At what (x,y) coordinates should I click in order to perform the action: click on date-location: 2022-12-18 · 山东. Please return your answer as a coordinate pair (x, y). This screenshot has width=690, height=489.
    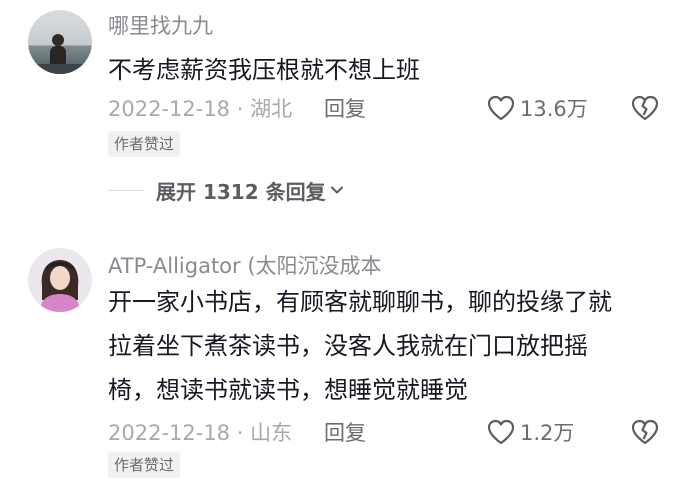
    Looking at the image, I should click on (200, 433).